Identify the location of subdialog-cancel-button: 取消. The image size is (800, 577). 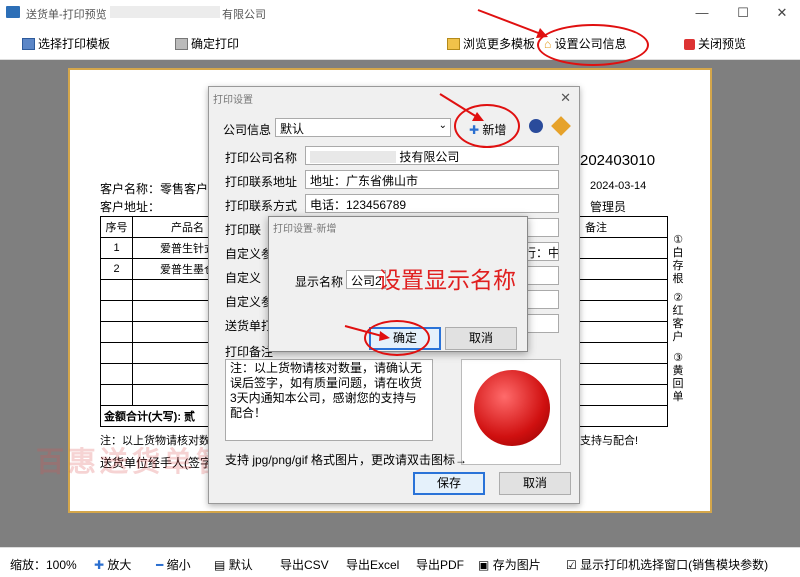
(481, 338).